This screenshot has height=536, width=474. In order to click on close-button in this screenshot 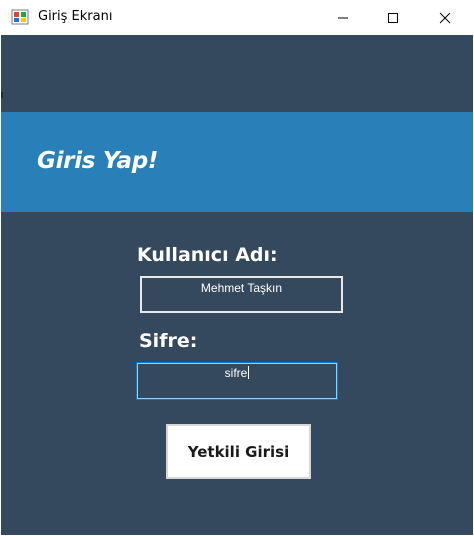, I will do `click(445, 17)`.